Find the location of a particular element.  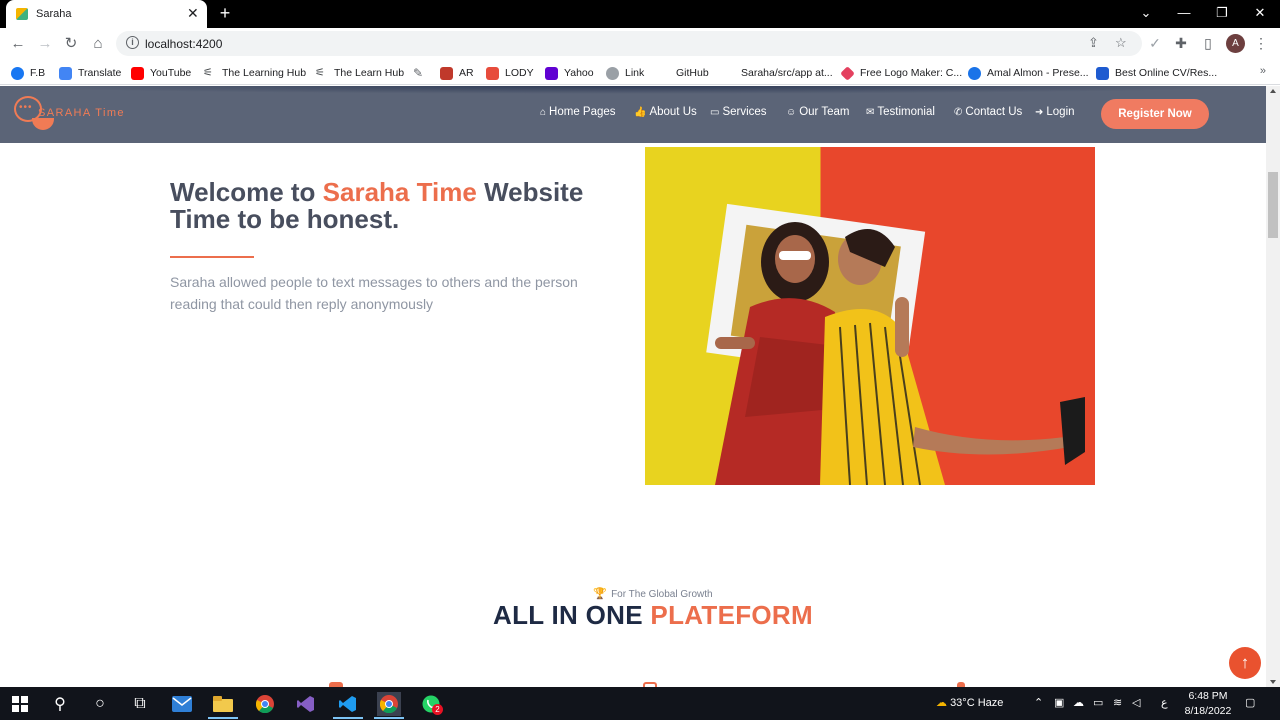

bookmark-learning-hub: ⚟ The Learning Hub is located at coordinates (254, 73).